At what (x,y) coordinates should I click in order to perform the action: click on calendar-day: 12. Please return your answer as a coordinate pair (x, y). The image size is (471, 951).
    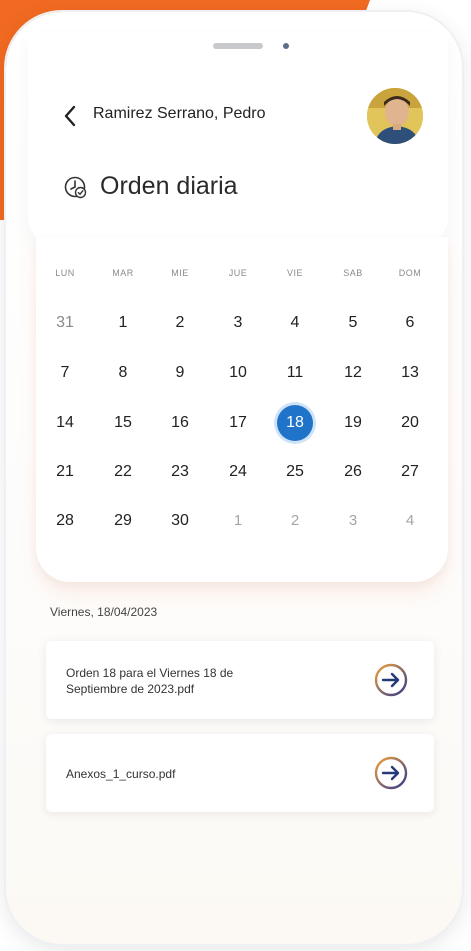
    Looking at the image, I should click on (353, 373).